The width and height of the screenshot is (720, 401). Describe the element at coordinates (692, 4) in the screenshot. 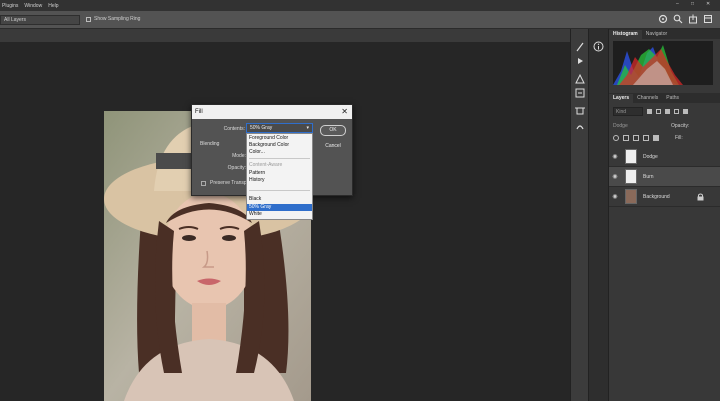

I see `restore-button: □` at that location.